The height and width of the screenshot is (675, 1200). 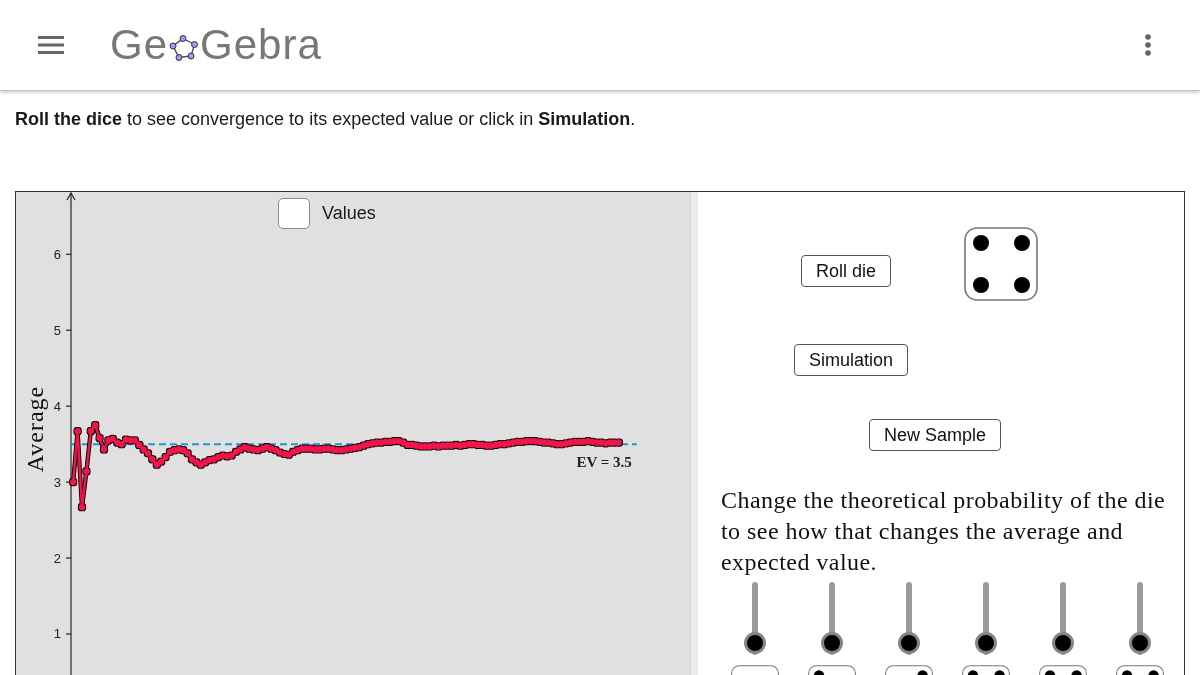 What do you see at coordinates (604, 462) in the screenshot?
I see `ev-label: EV = 3.5` at bounding box center [604, 462].